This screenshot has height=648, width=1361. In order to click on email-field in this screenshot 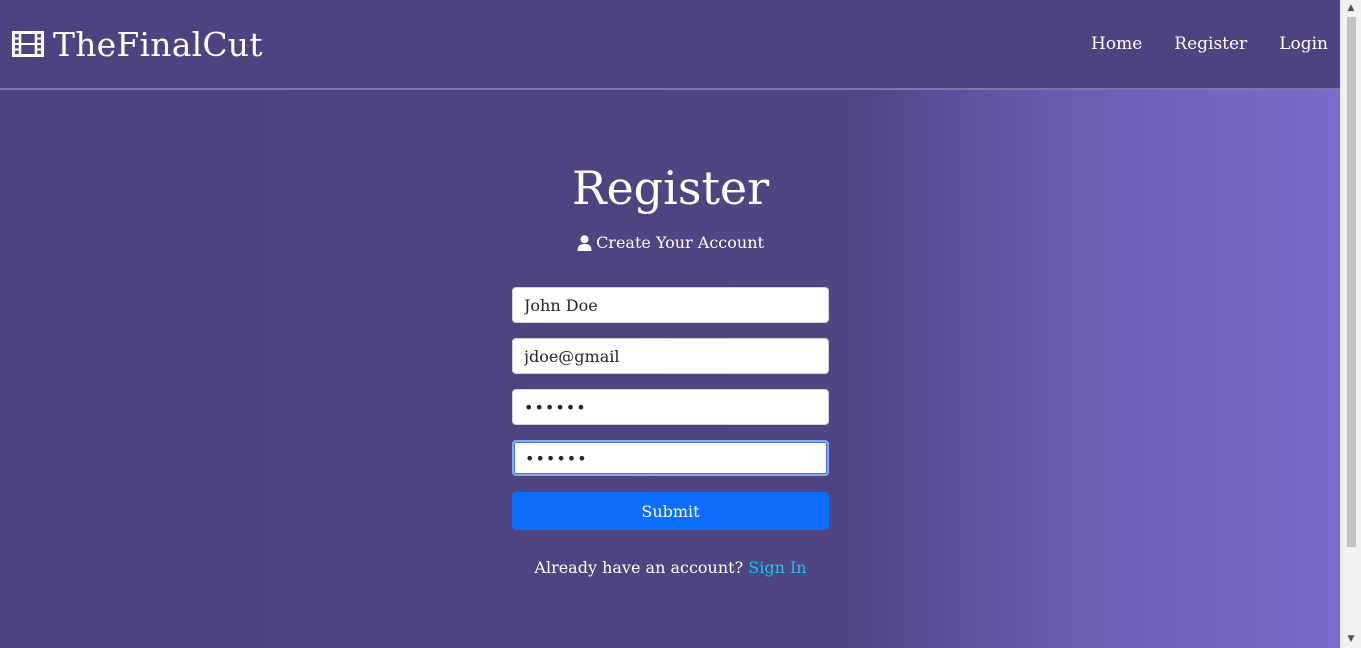, I will do `click(670, 356)`.